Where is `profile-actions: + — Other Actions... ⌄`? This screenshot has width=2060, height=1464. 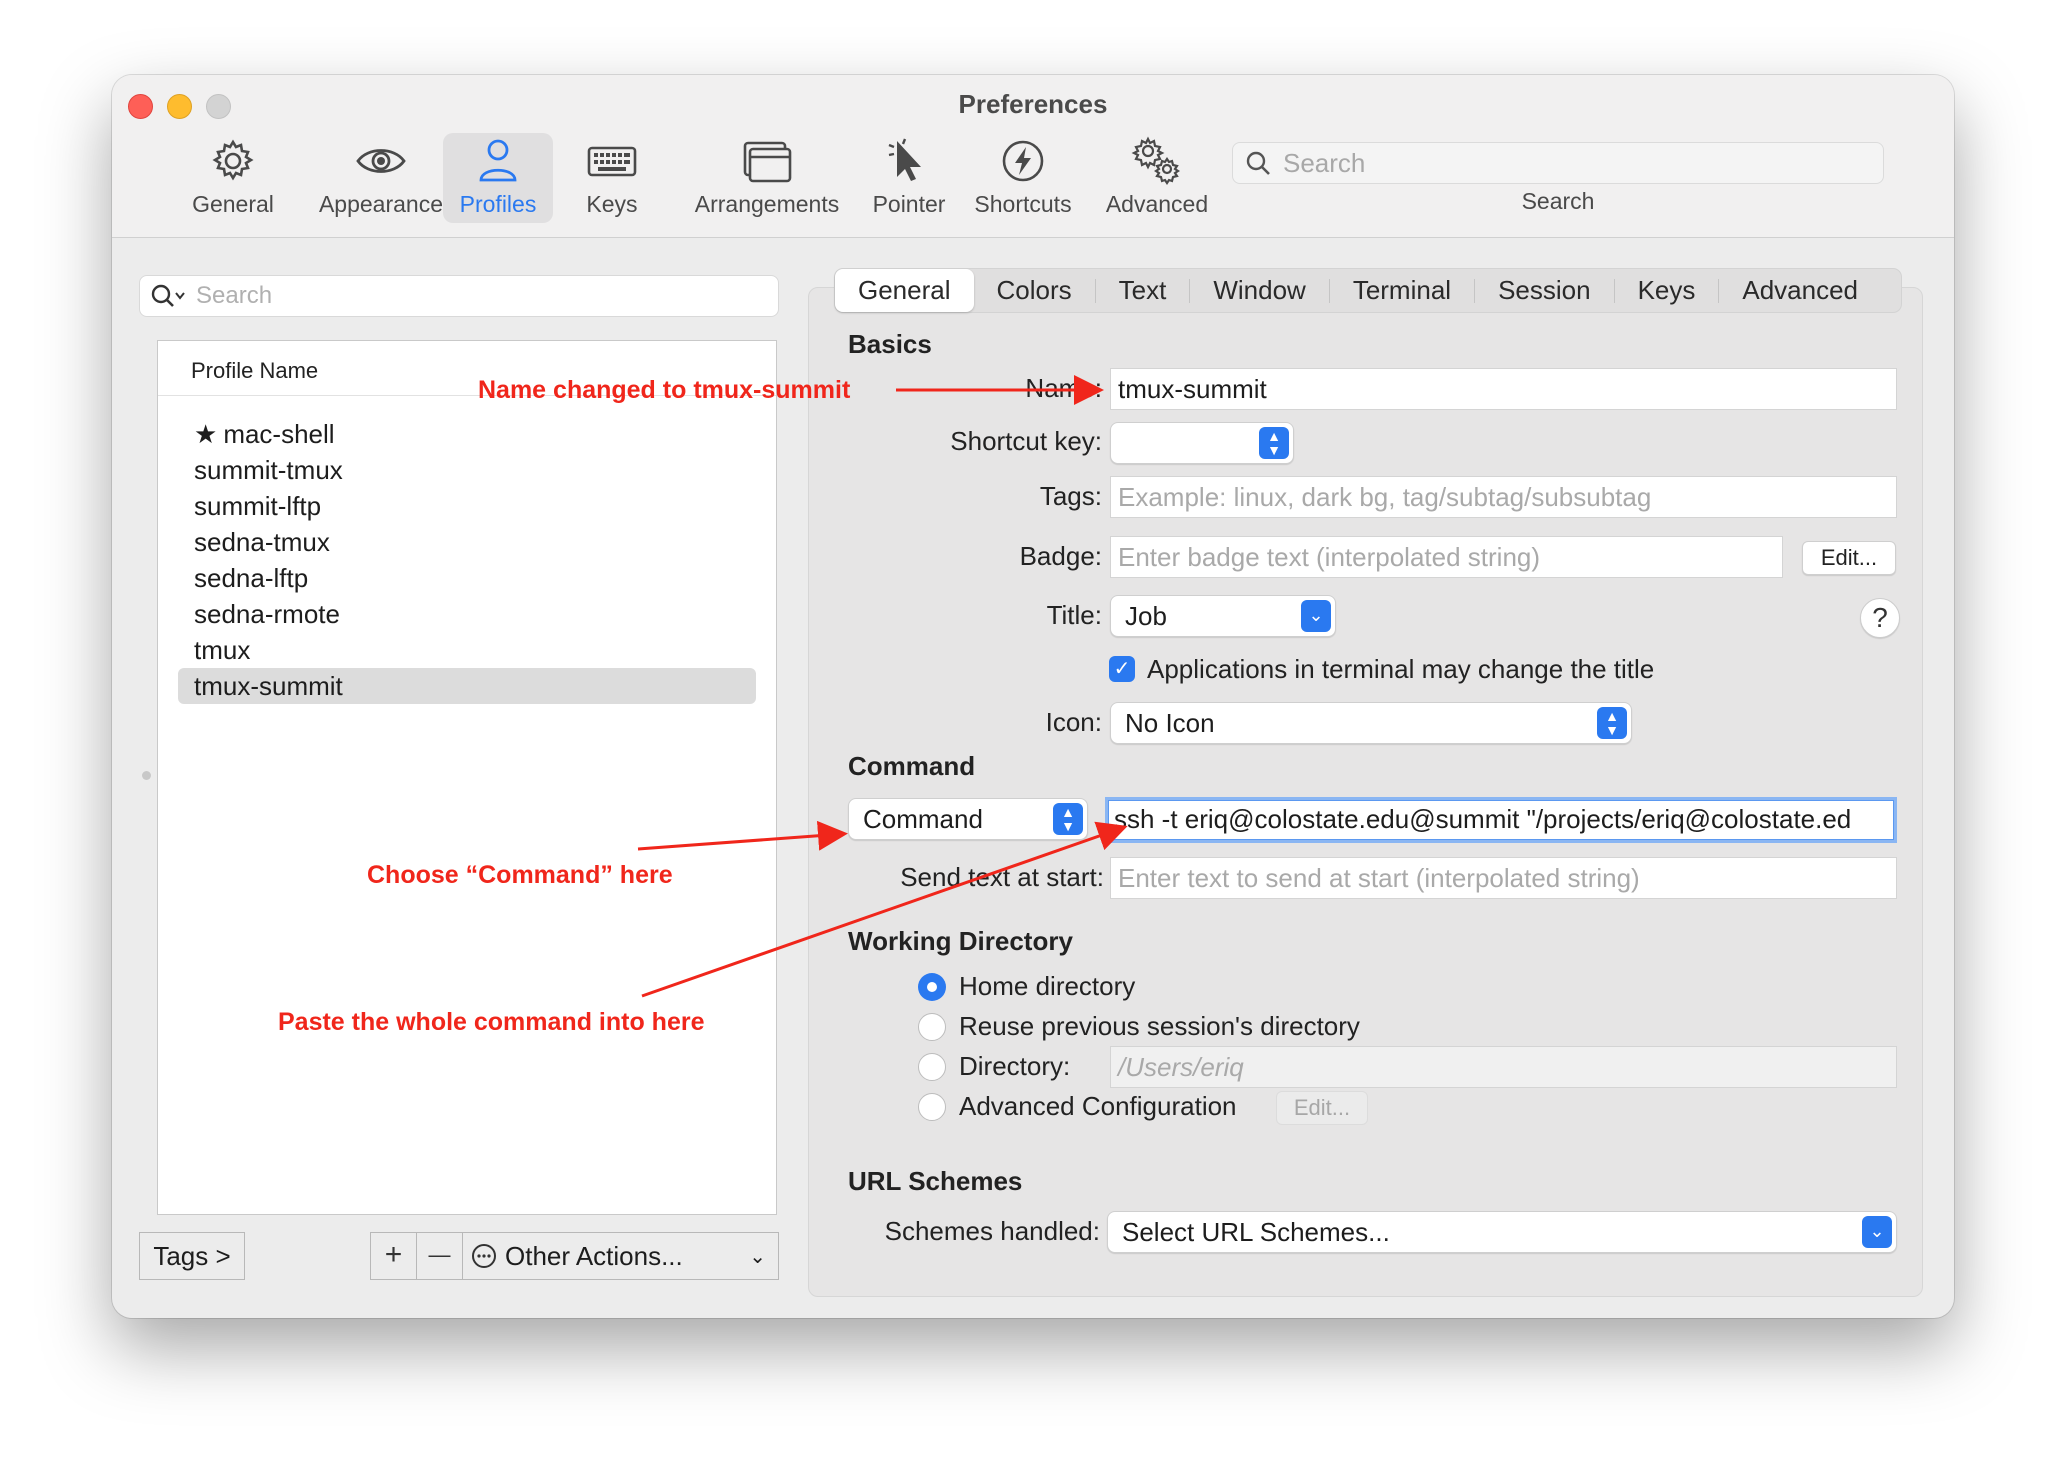
profile-actions: + — Other Actions... ⌄ is located at coordinates (574, 1256).